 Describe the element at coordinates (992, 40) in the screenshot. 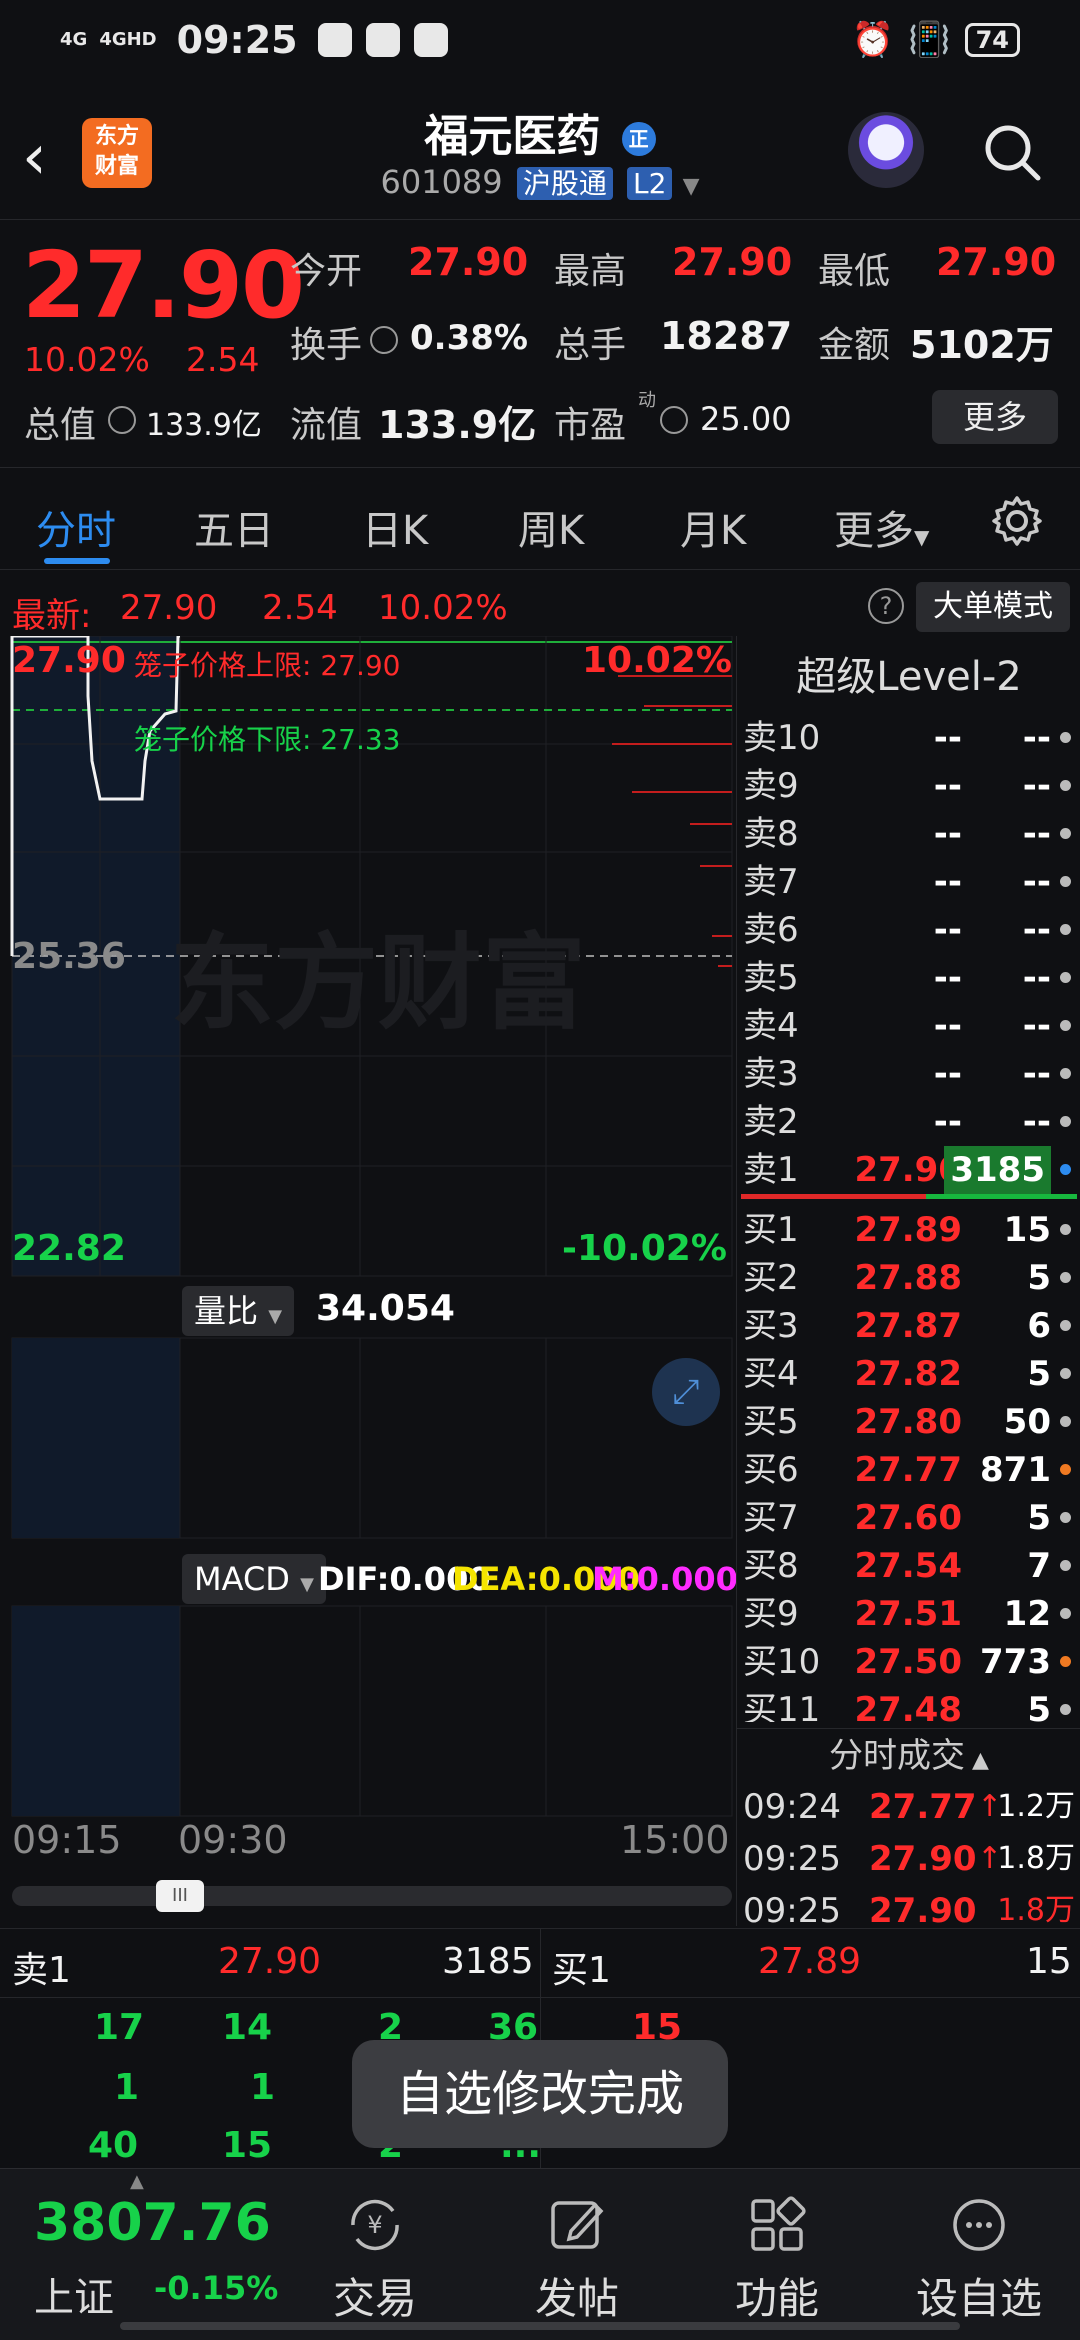

I see `battery-indicator: 74` at that location.